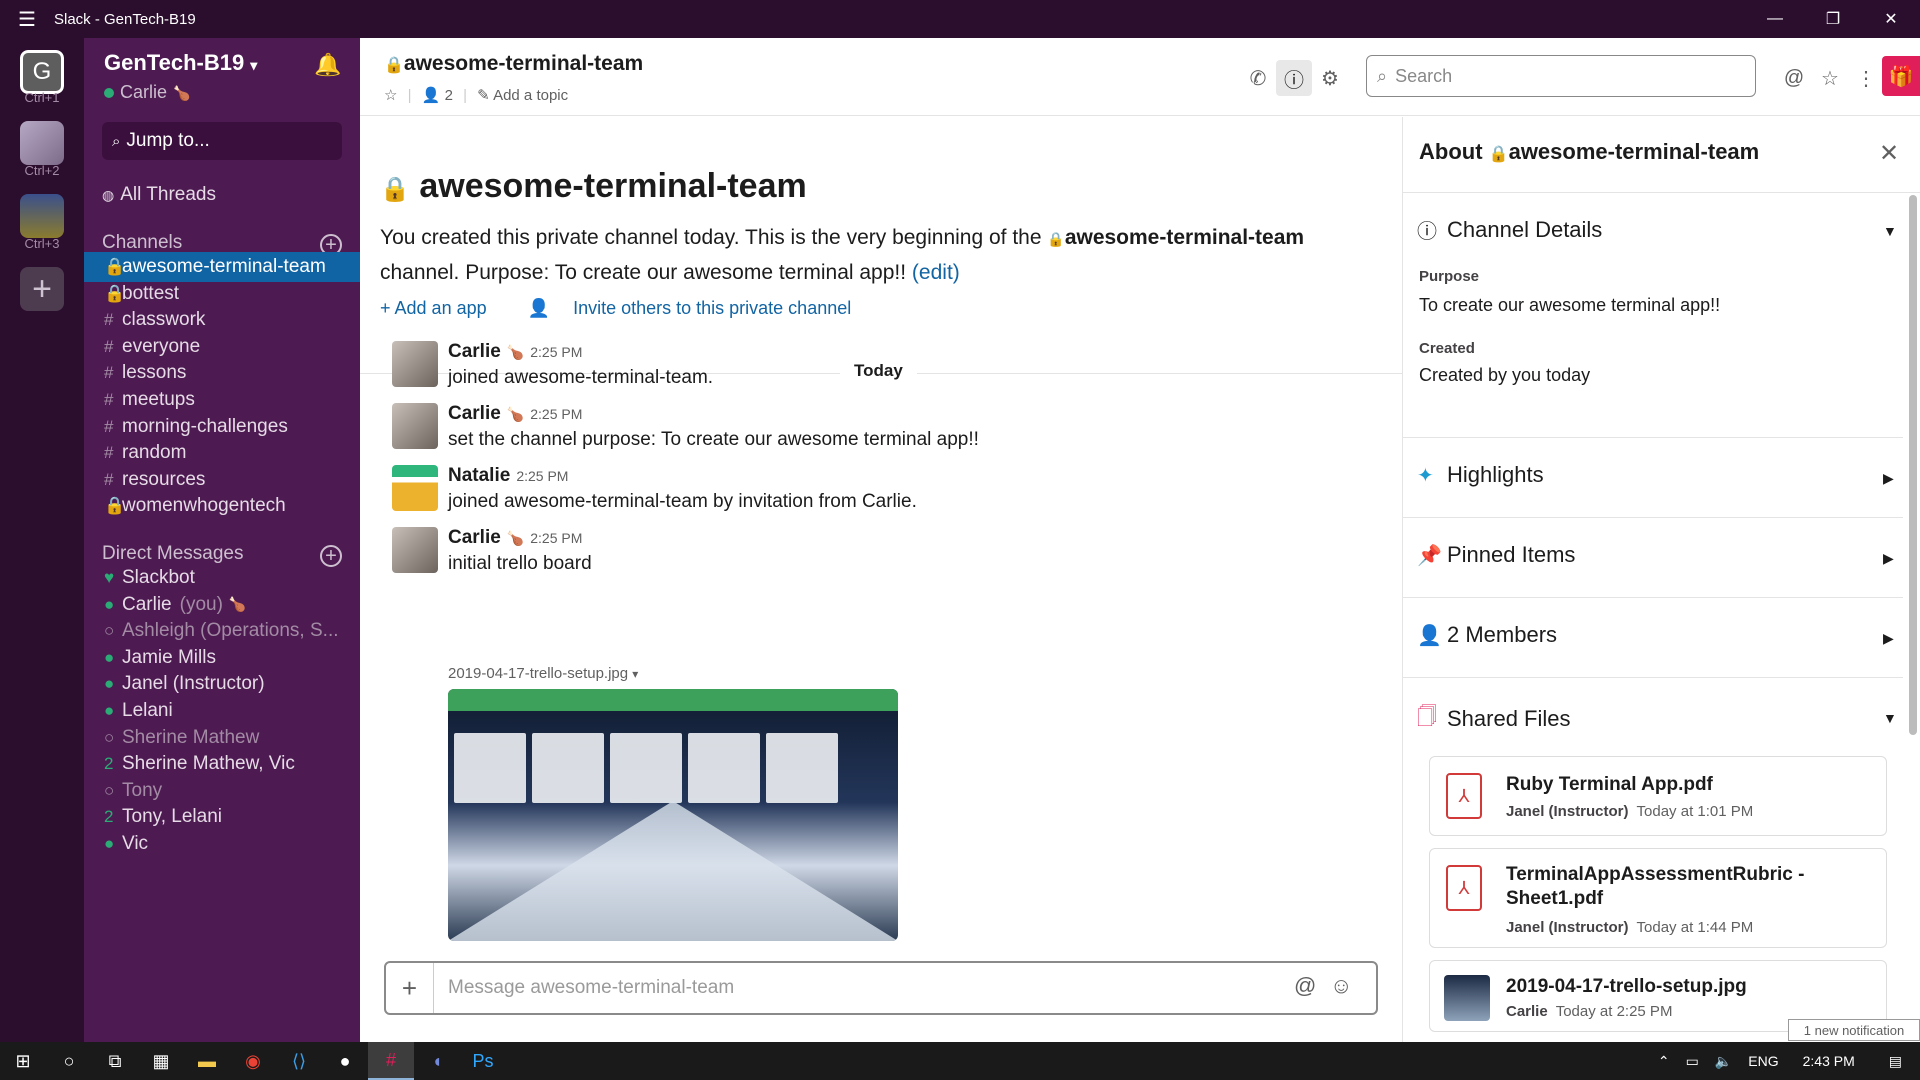 The width and height of the screenshot is (1920, 1080). What do you see at coordinates (1664, 1061) in the screenshot?
I see `chevron-up-icon: ⌃` at bounding box center [1664, 1061].